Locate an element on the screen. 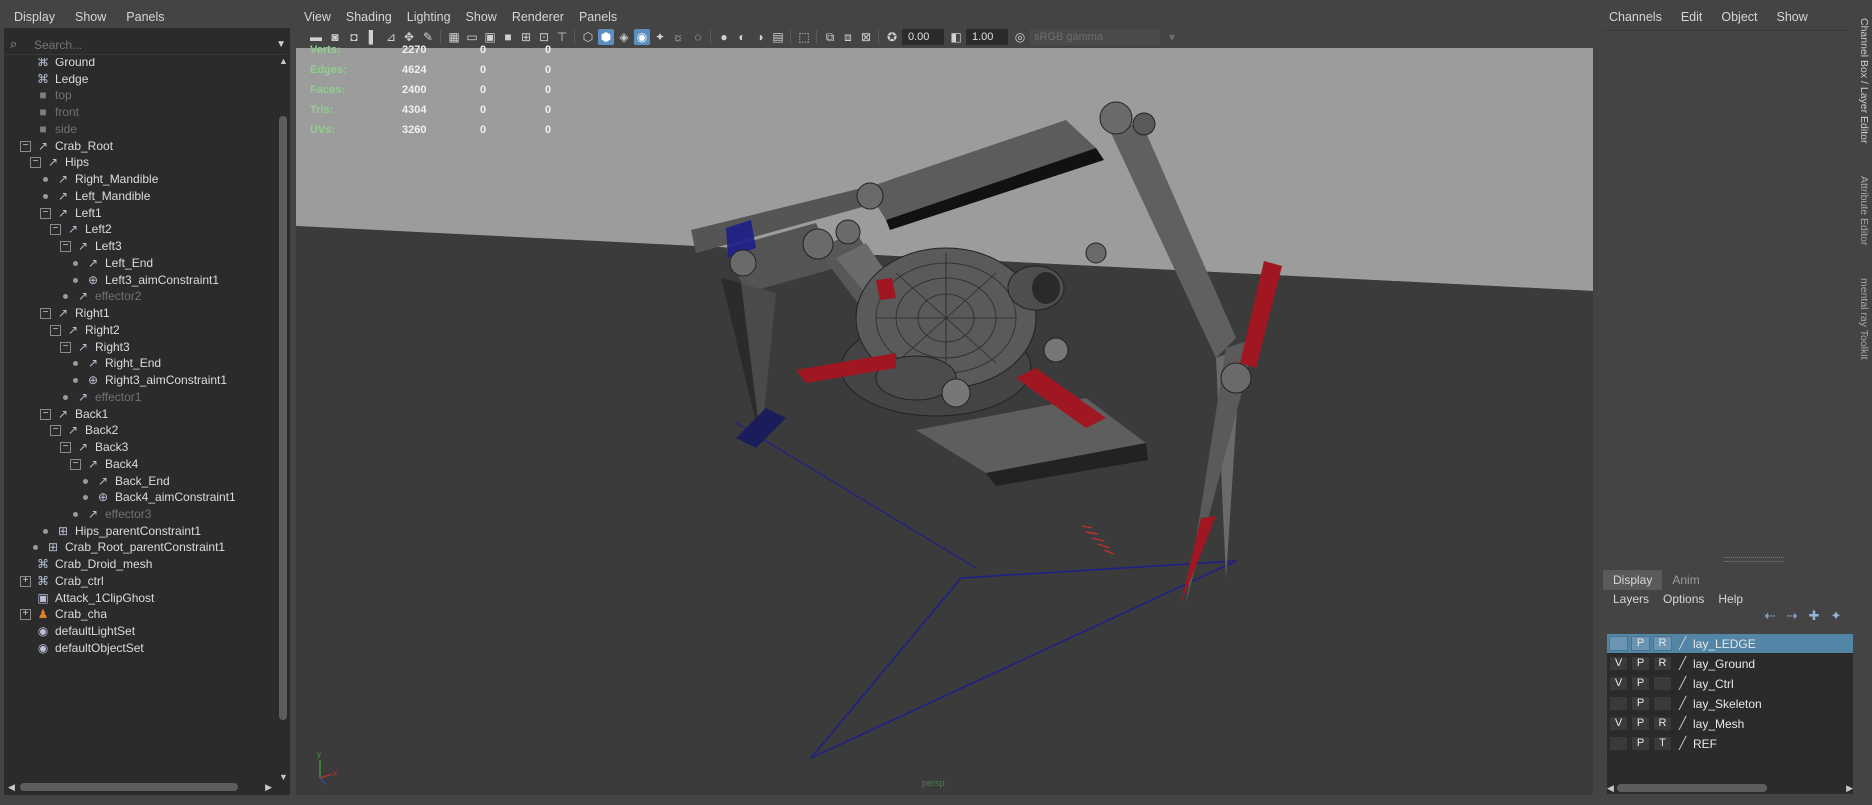 This screenshot has height=805, width=1872. channels-menu-show: Show is located at coordinates (1792, 17).